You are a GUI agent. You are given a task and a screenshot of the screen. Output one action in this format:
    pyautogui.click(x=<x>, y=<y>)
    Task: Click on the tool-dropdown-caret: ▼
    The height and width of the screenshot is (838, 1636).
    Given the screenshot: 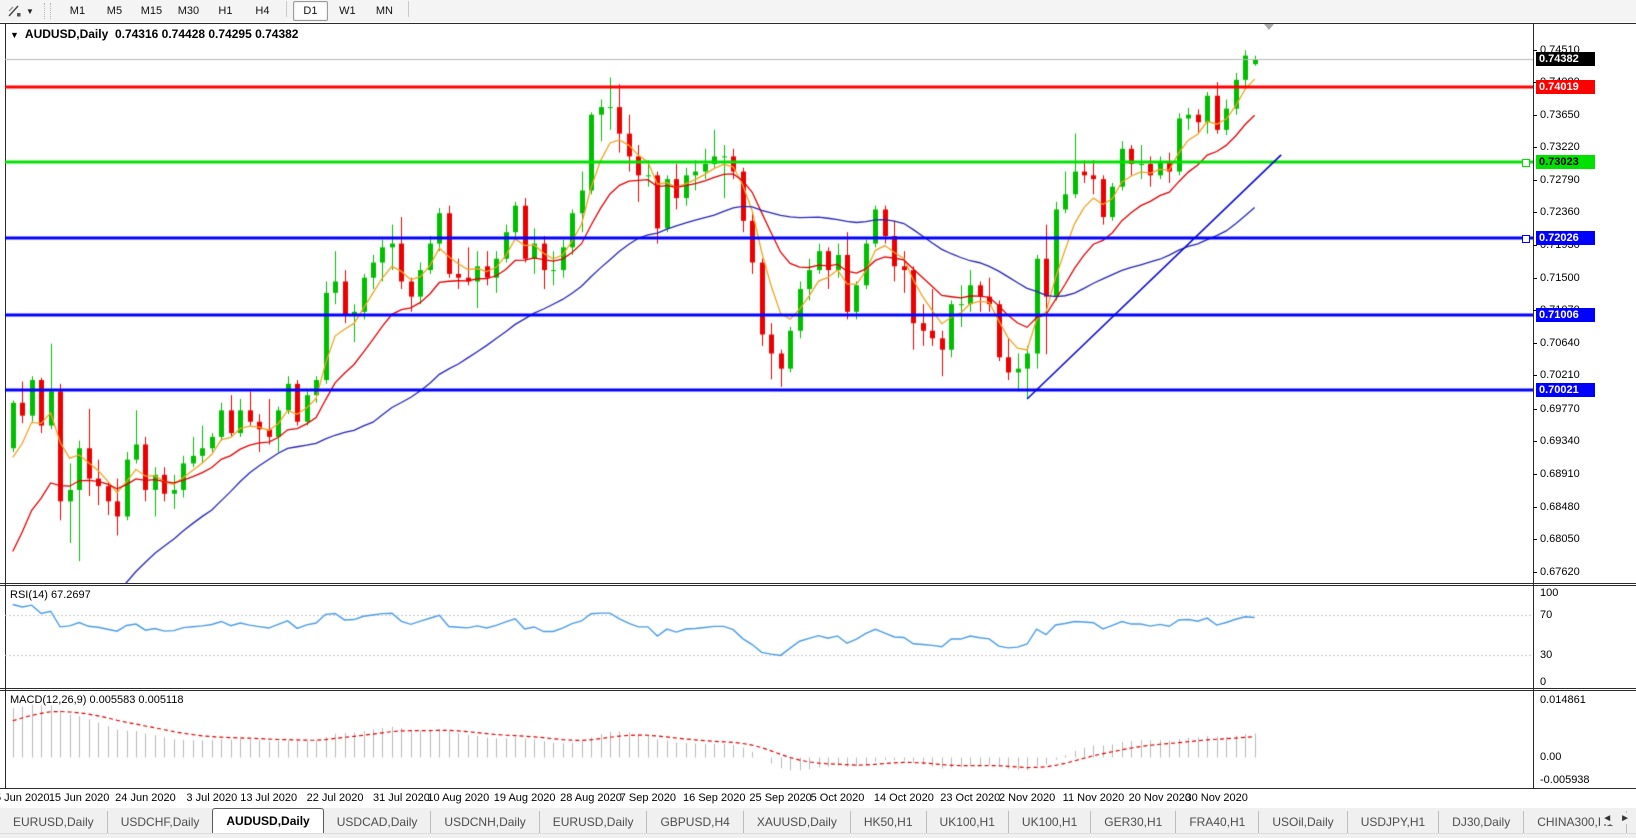 What is the action you would take?
    pyautogui.click(x=30, y=11)
    